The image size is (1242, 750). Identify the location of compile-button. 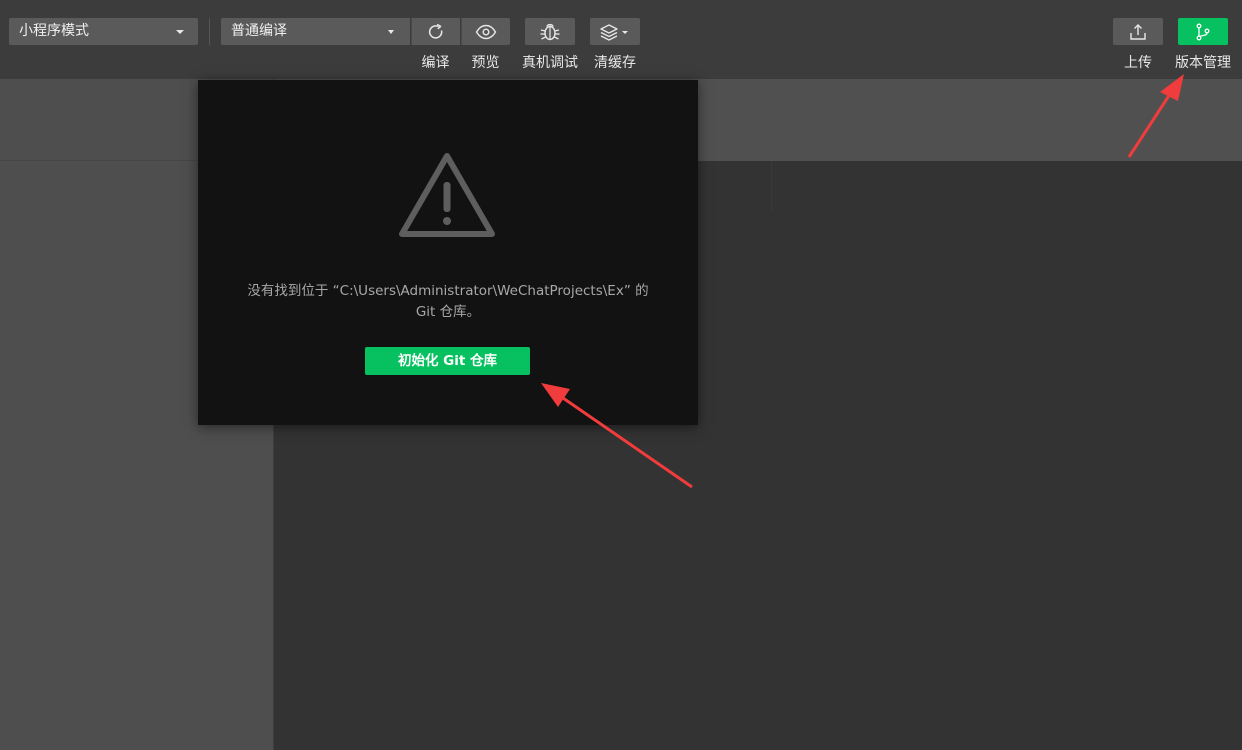
(435, 31).